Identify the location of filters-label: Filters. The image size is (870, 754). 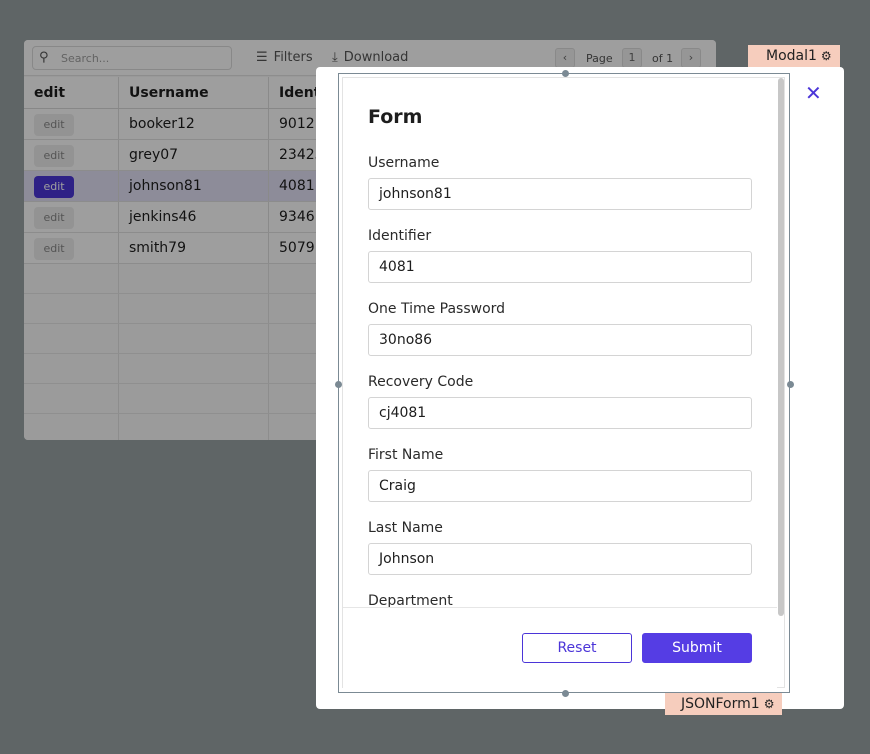
(293, 57).